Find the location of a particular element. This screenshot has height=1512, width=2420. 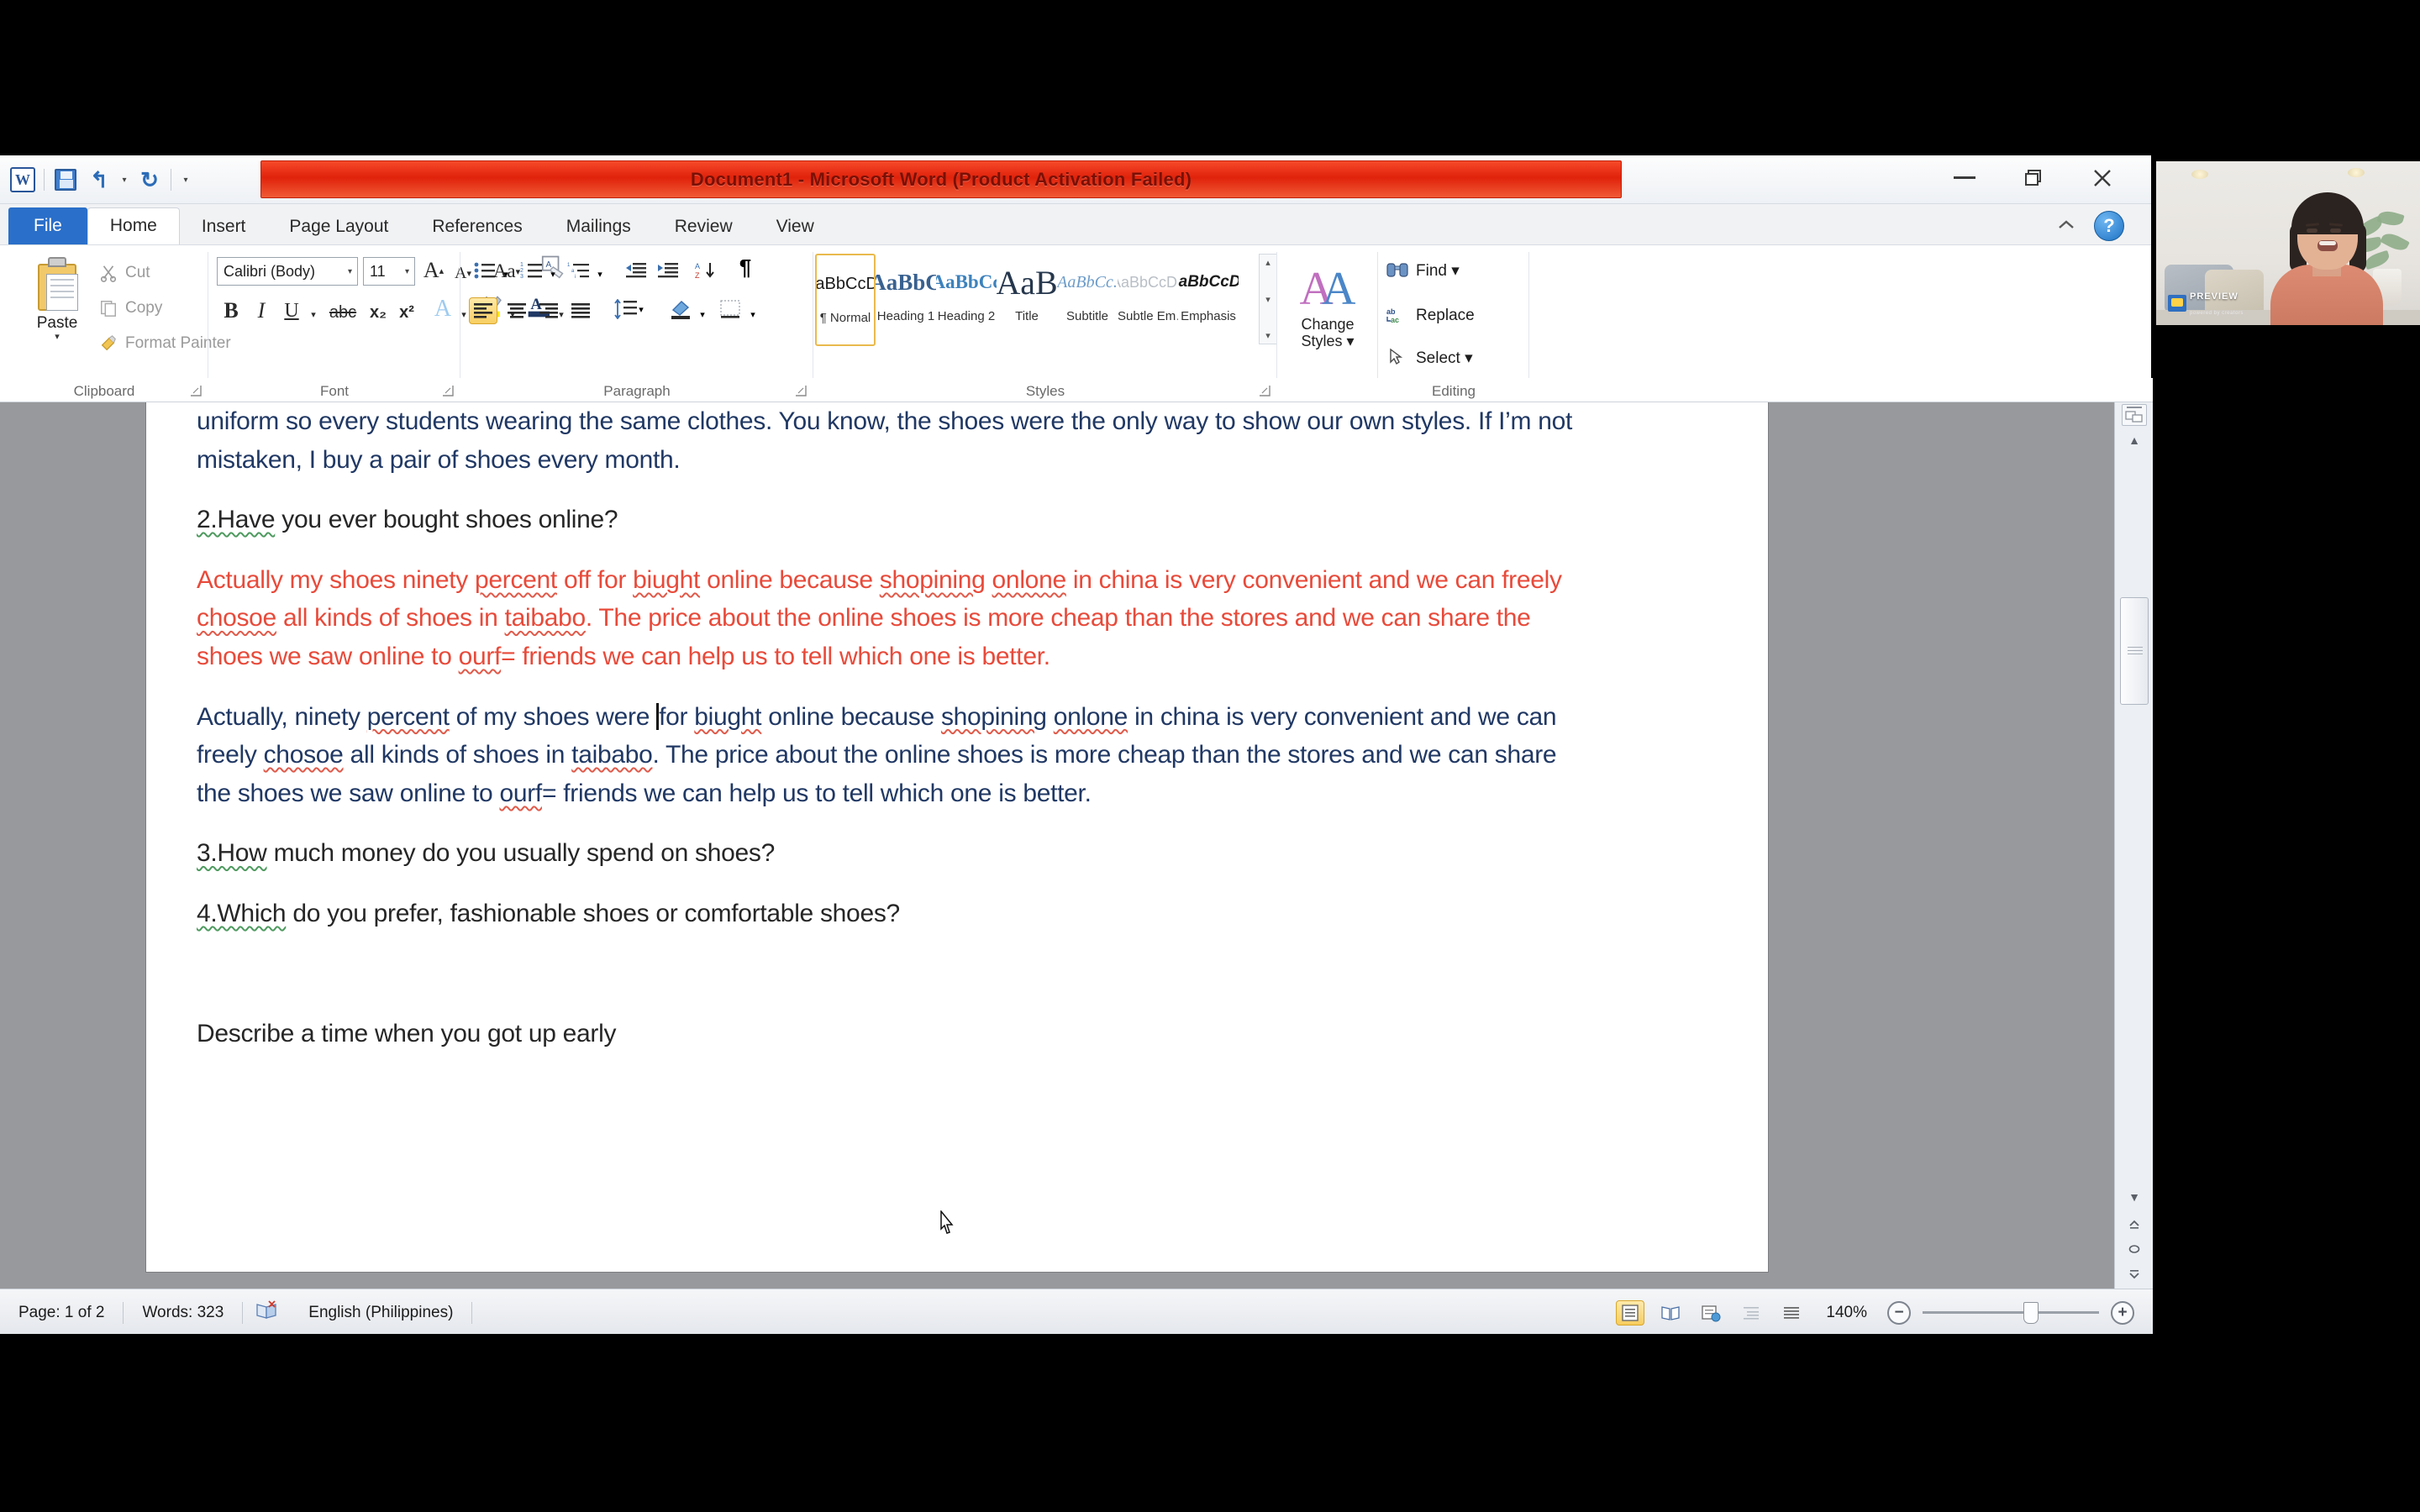

tab-mailings: Mailings is located at coordinates (598, 226).